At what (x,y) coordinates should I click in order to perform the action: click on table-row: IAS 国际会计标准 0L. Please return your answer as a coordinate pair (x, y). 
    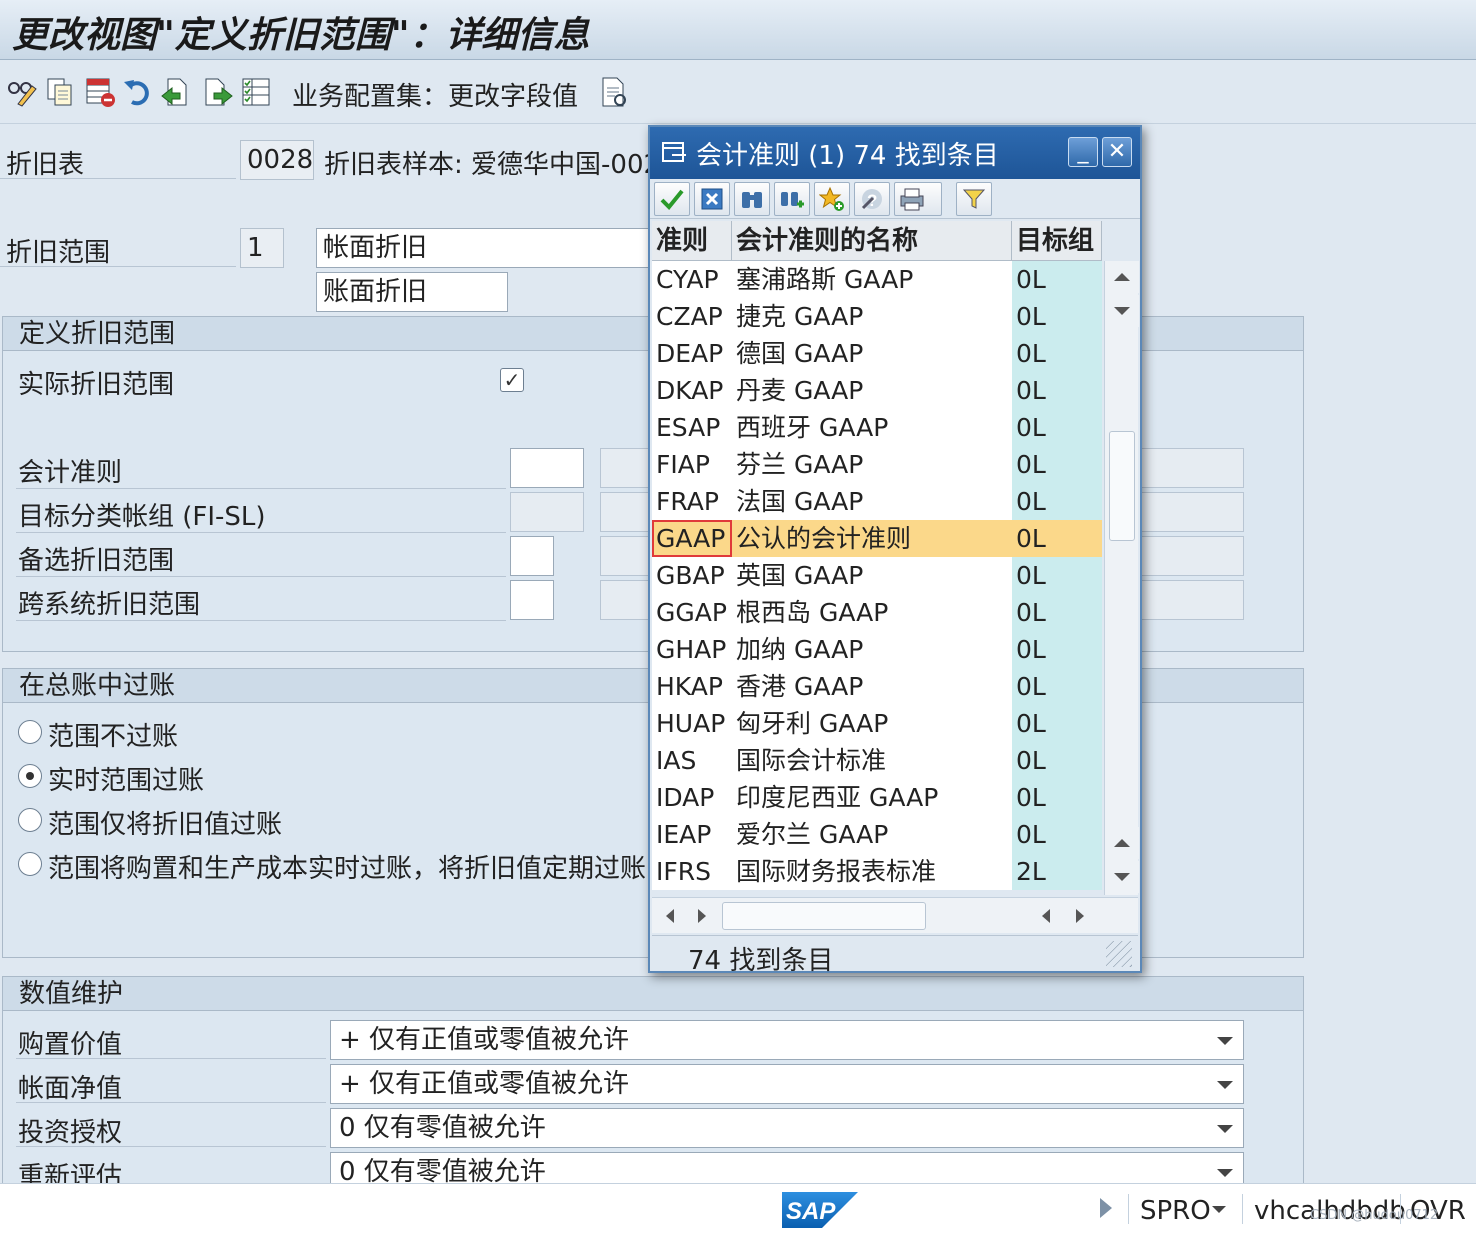
    Looking at the image, I should click on (877, 760).